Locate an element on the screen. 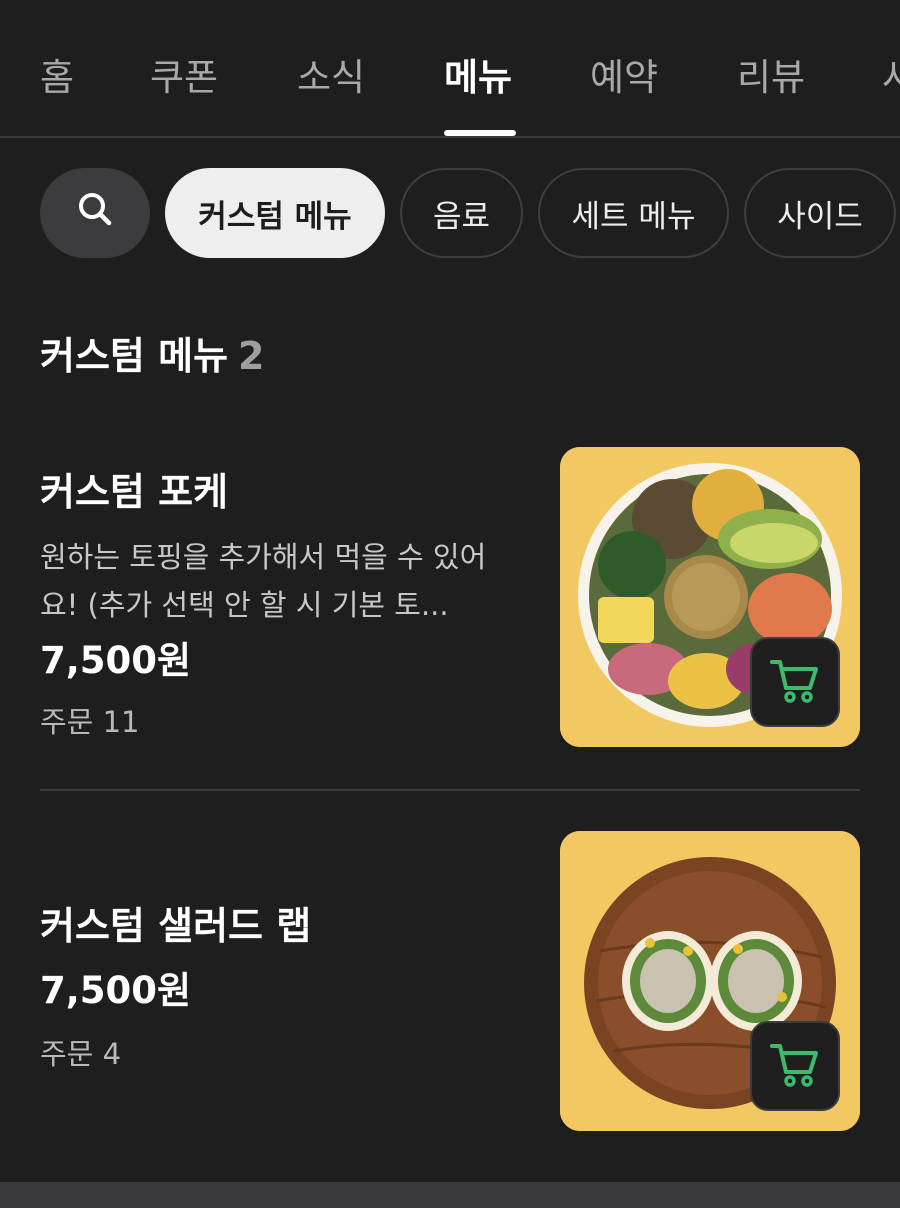 This screenshot has width=900, height=1208. tab-home: 홈 is located at coordinates (57, 78).